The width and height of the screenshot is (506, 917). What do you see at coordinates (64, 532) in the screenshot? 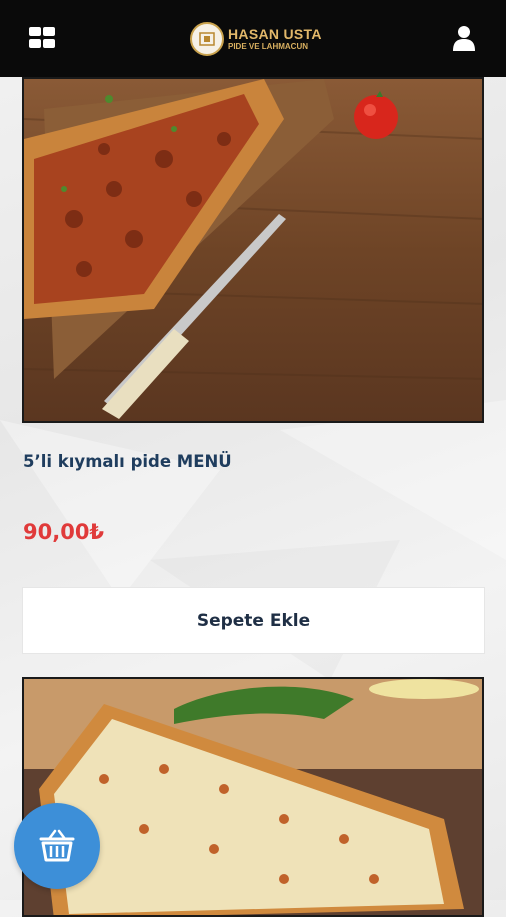
I see `product-price: 90,00₺` at bounding box center [64, 532].